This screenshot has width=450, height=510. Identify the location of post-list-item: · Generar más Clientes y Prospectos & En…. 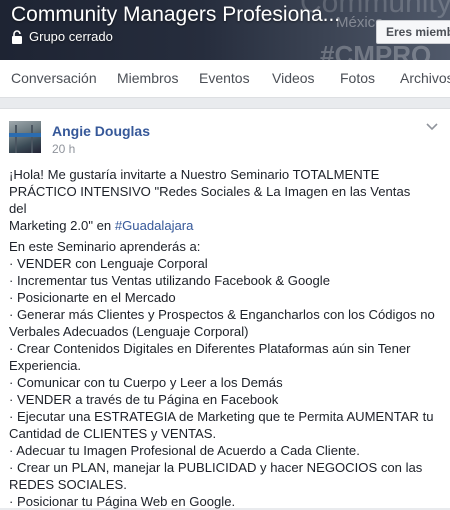
(222, 314).